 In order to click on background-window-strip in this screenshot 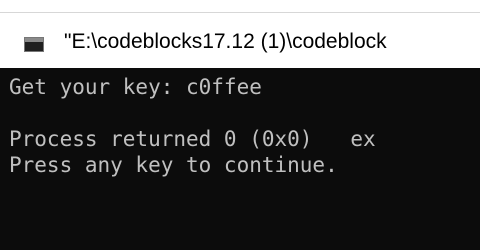, I will do `click(240, 6)`.